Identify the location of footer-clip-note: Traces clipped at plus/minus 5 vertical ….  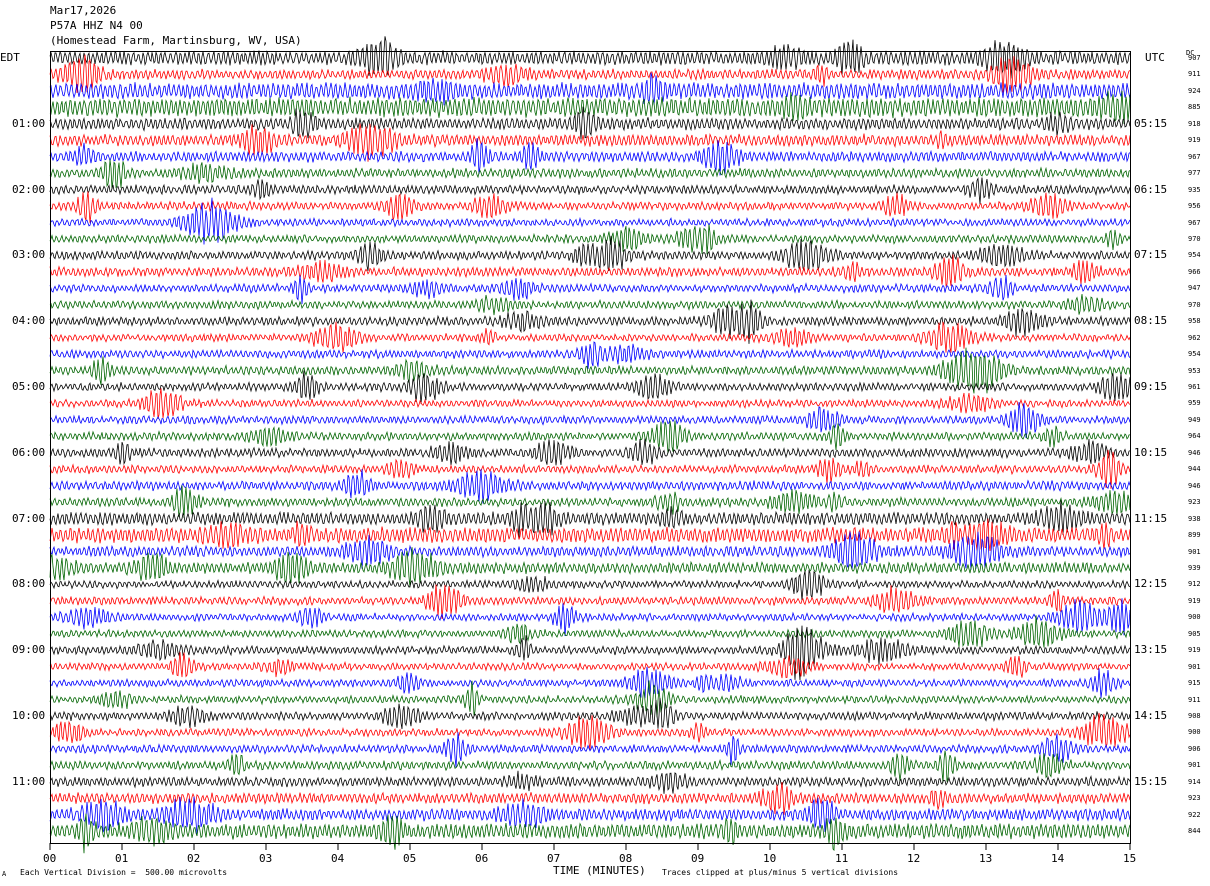
(780, 872).